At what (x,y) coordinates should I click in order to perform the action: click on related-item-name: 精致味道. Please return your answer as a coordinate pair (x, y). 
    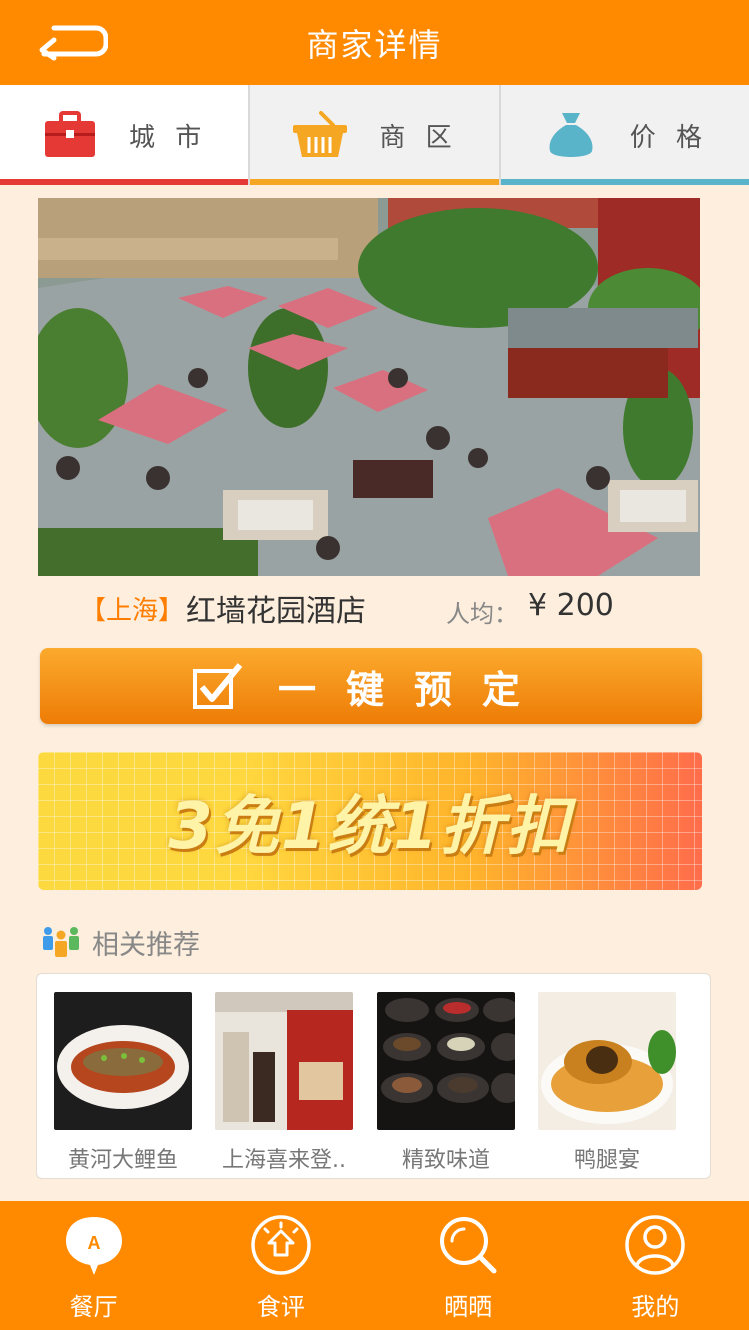
    Looking at the image, I should click on (445, 1160).